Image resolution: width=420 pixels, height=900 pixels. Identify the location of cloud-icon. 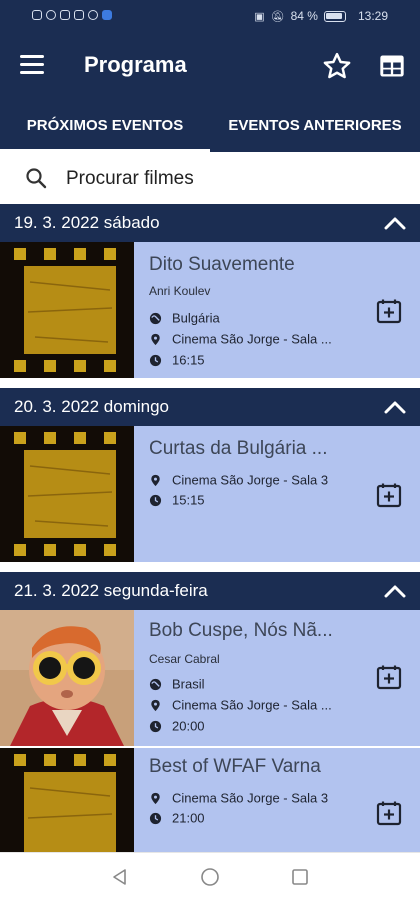
(93, 15).